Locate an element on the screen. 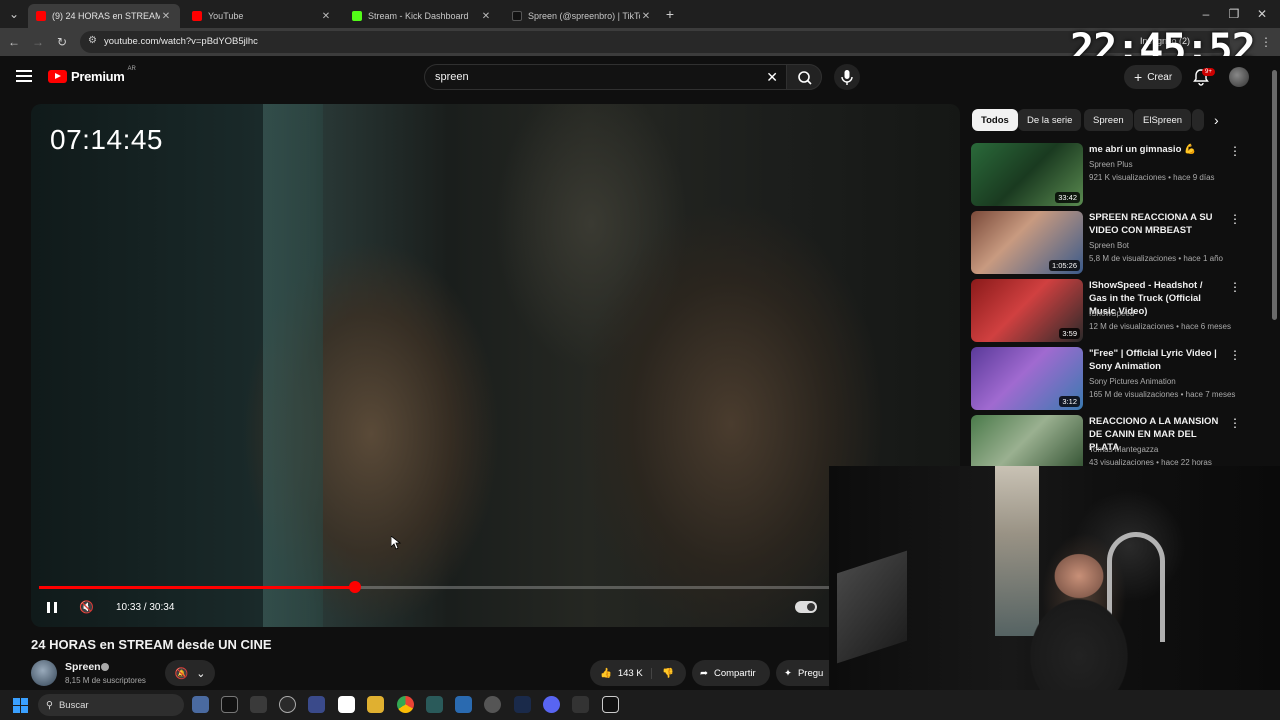  voice-search-button is located at coordinates (847, 77).